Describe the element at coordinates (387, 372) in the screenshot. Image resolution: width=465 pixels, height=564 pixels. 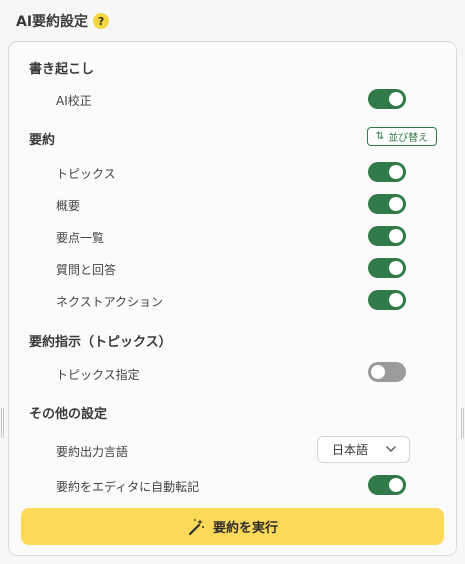
I see `topics-specify-toggle` at that location.